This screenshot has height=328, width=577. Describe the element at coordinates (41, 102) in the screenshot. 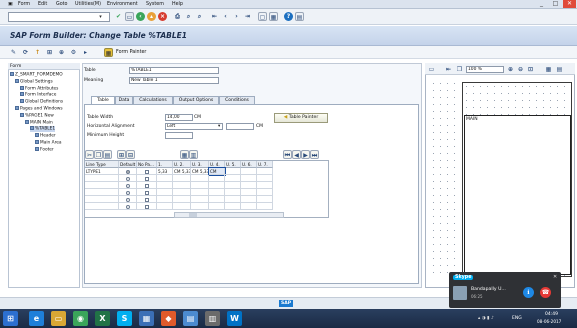

I see `tree-item: Global Definitions` at that location.